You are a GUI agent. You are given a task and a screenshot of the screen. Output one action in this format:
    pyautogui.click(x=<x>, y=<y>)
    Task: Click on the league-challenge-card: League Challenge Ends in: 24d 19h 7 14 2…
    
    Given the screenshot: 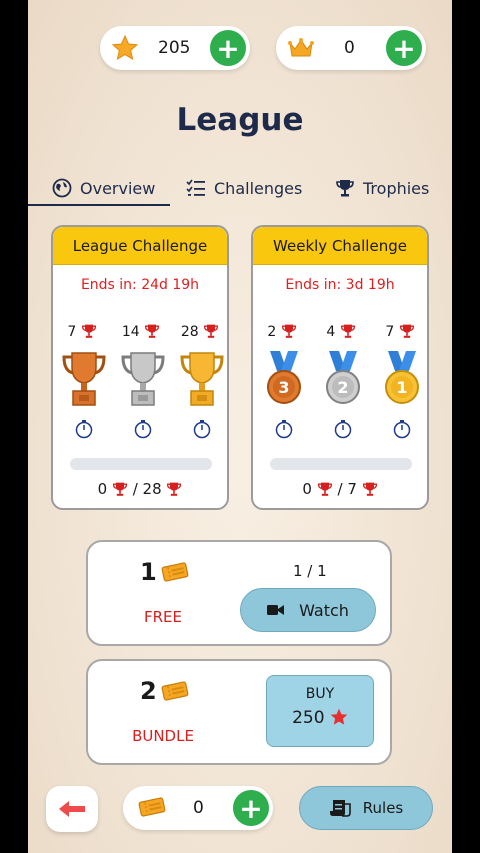 What is the action you would take?
    pyautogui.click(x=140, y=367)
    